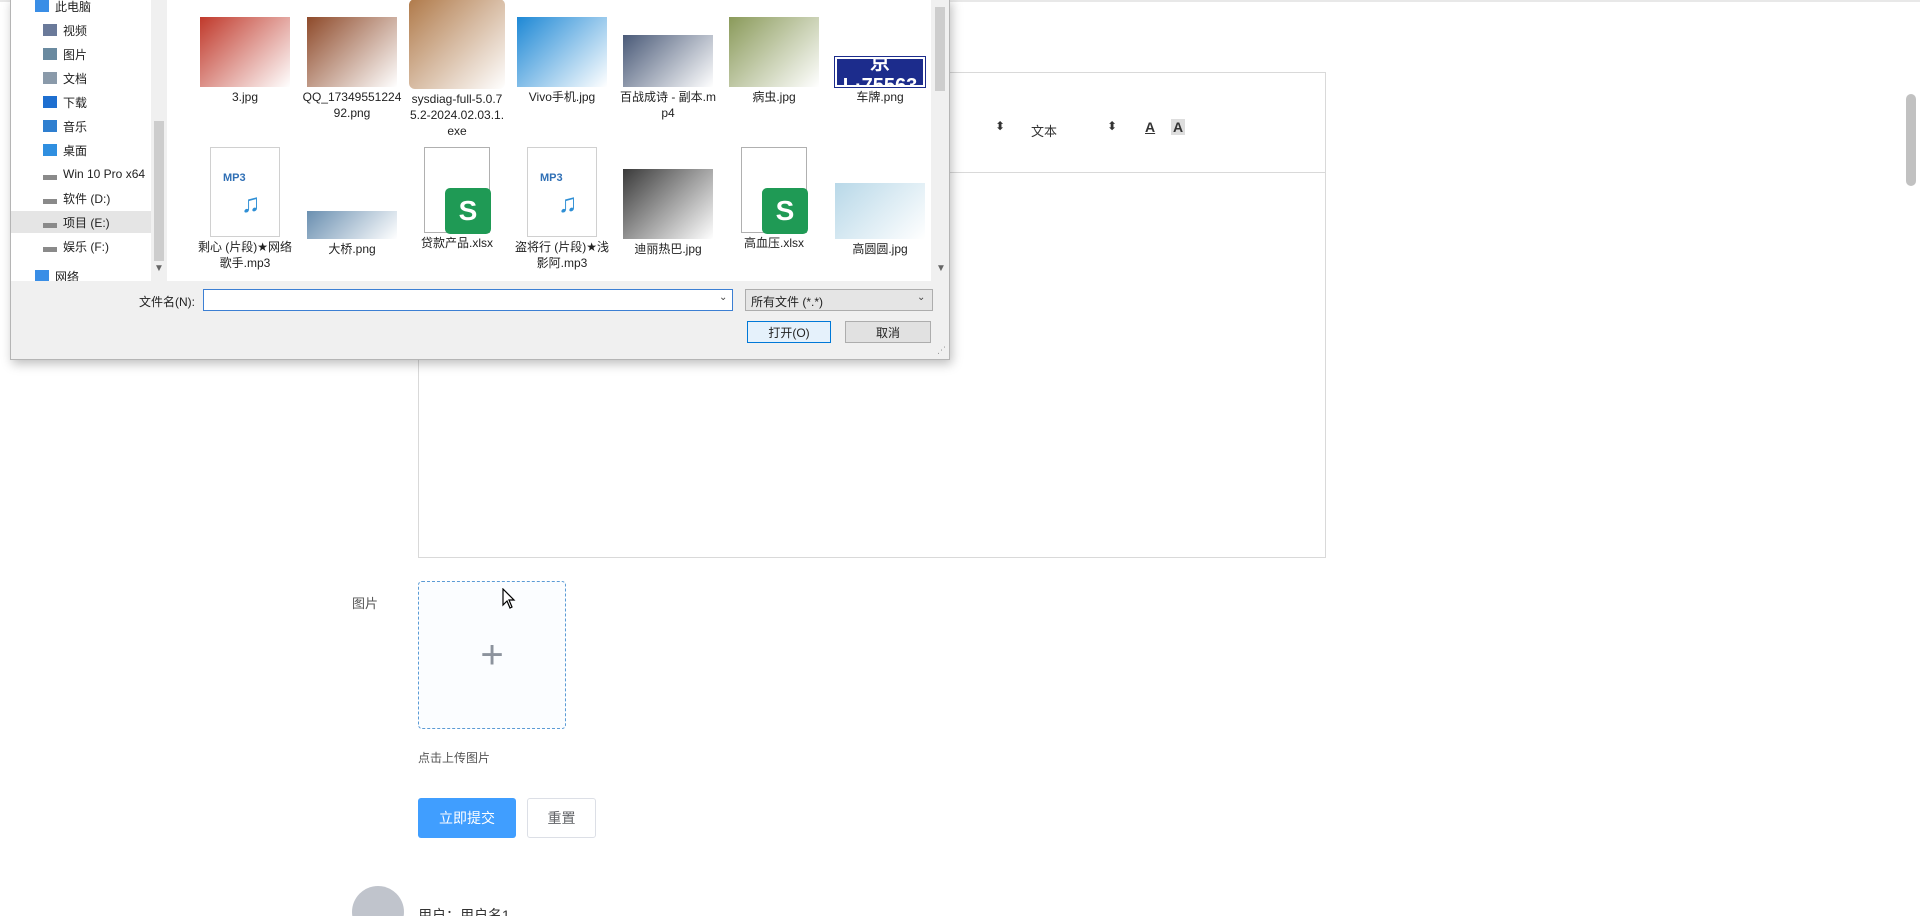 This screenshot has height=916, width=1920. Describe the element at coordinates (1112, 126) in the screenshot. I see `block-format-arrow-icon: ⬍` at that location.